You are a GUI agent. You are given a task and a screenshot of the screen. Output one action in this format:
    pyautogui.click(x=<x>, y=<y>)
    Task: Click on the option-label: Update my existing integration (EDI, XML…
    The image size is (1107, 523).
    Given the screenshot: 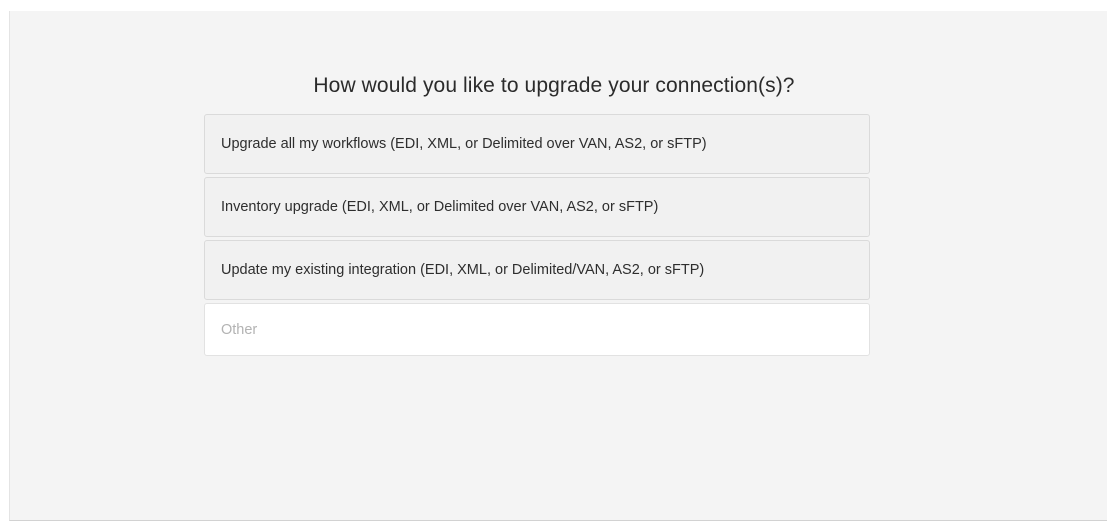 What is the action you would take?
    pyautogui.click(x=463, y=270)
    